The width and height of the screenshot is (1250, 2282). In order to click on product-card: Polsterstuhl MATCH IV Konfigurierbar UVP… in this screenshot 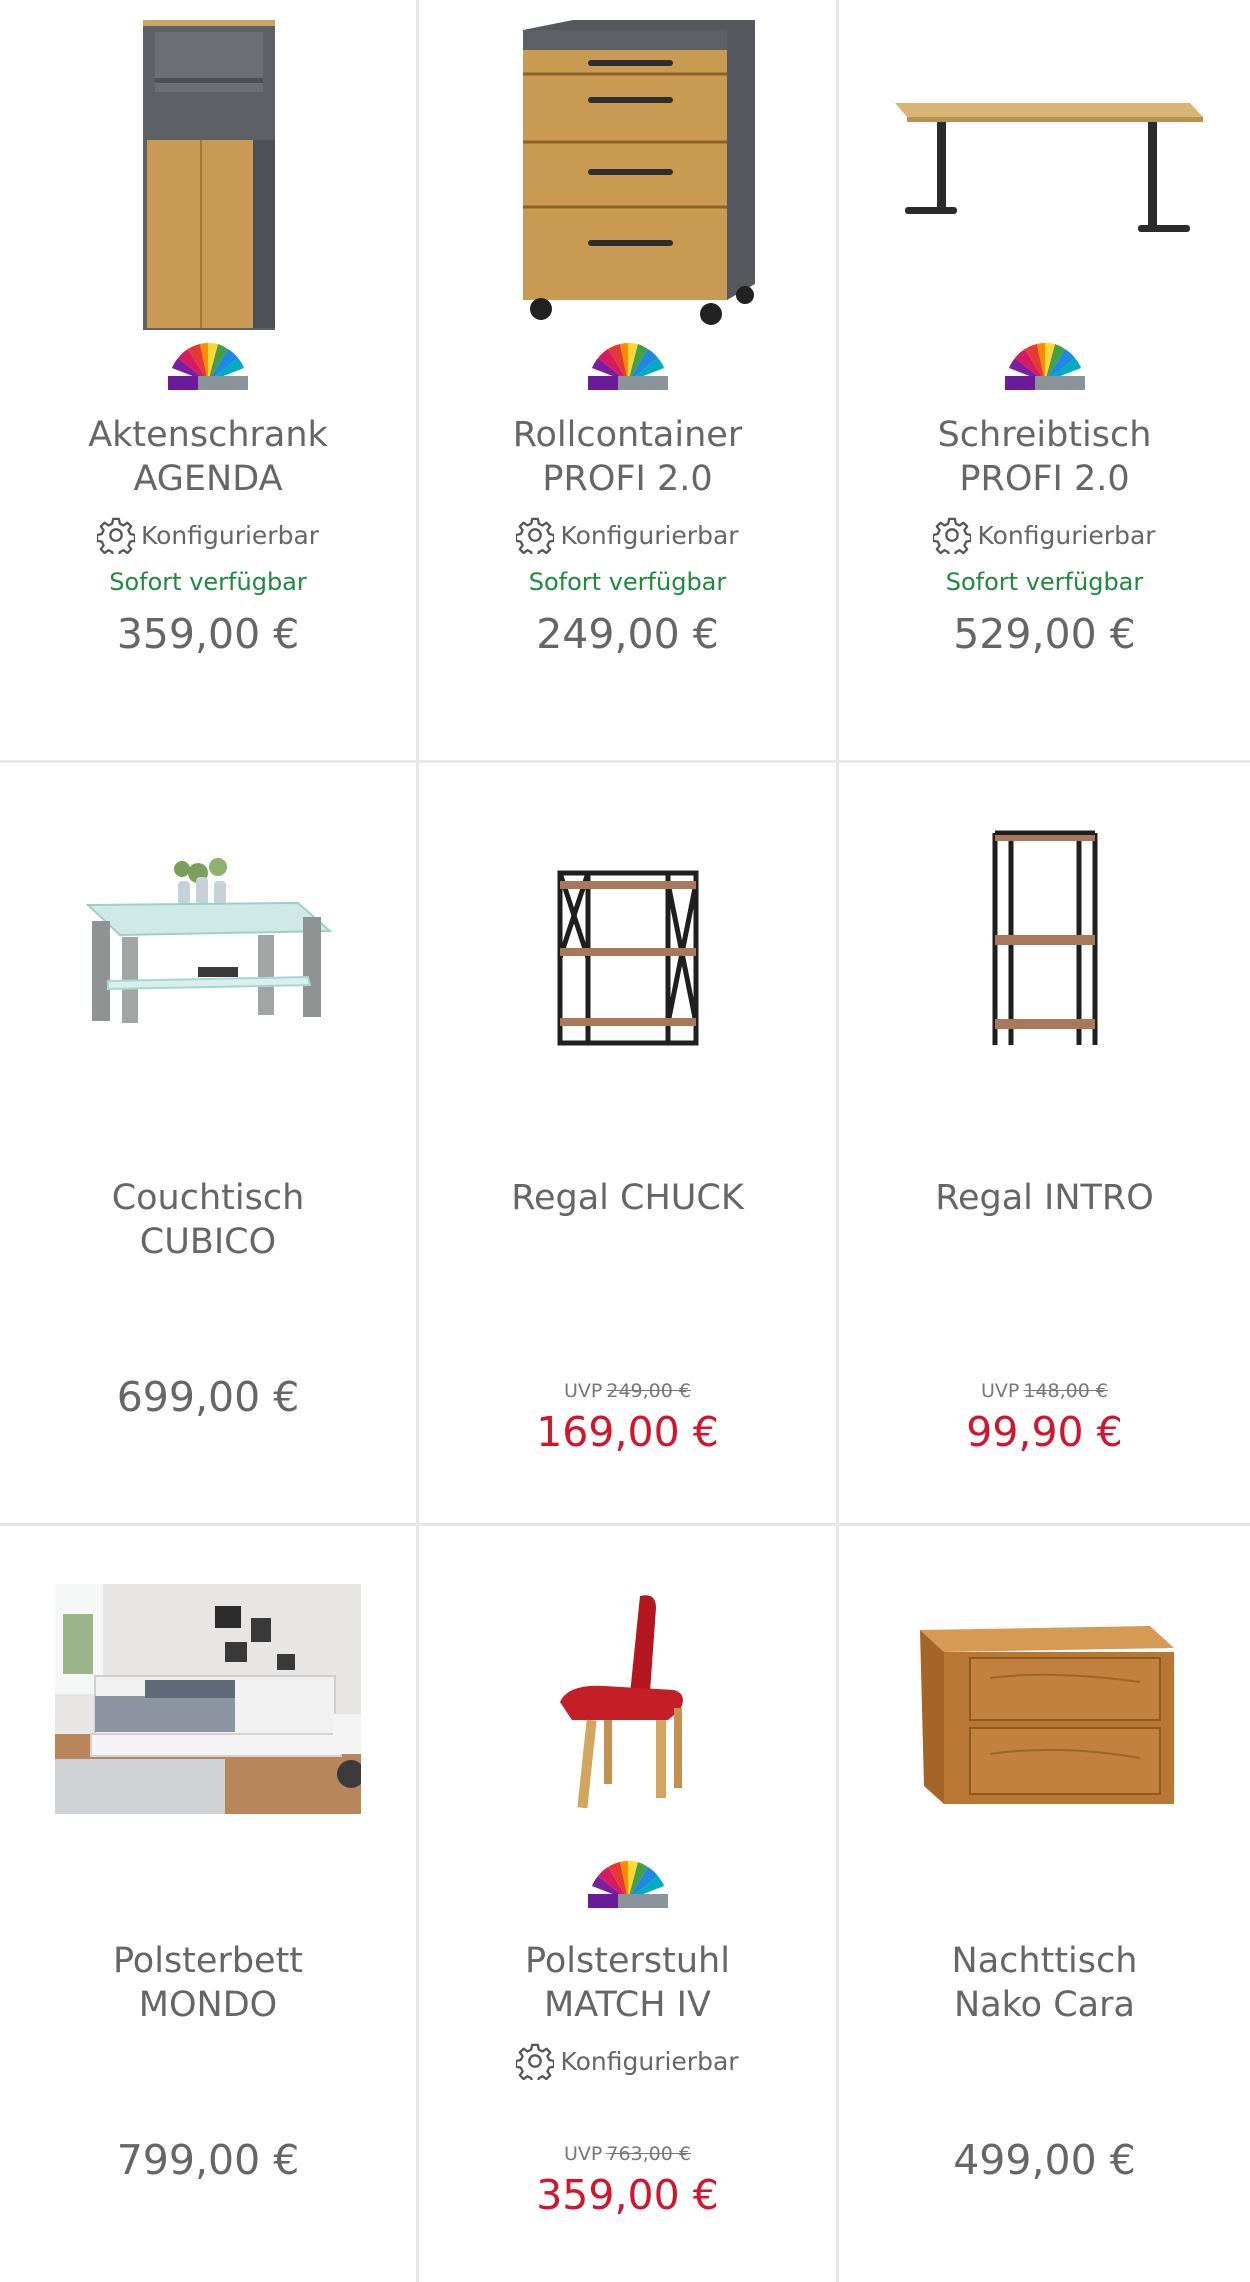, I will do `click(629, 1904)`.